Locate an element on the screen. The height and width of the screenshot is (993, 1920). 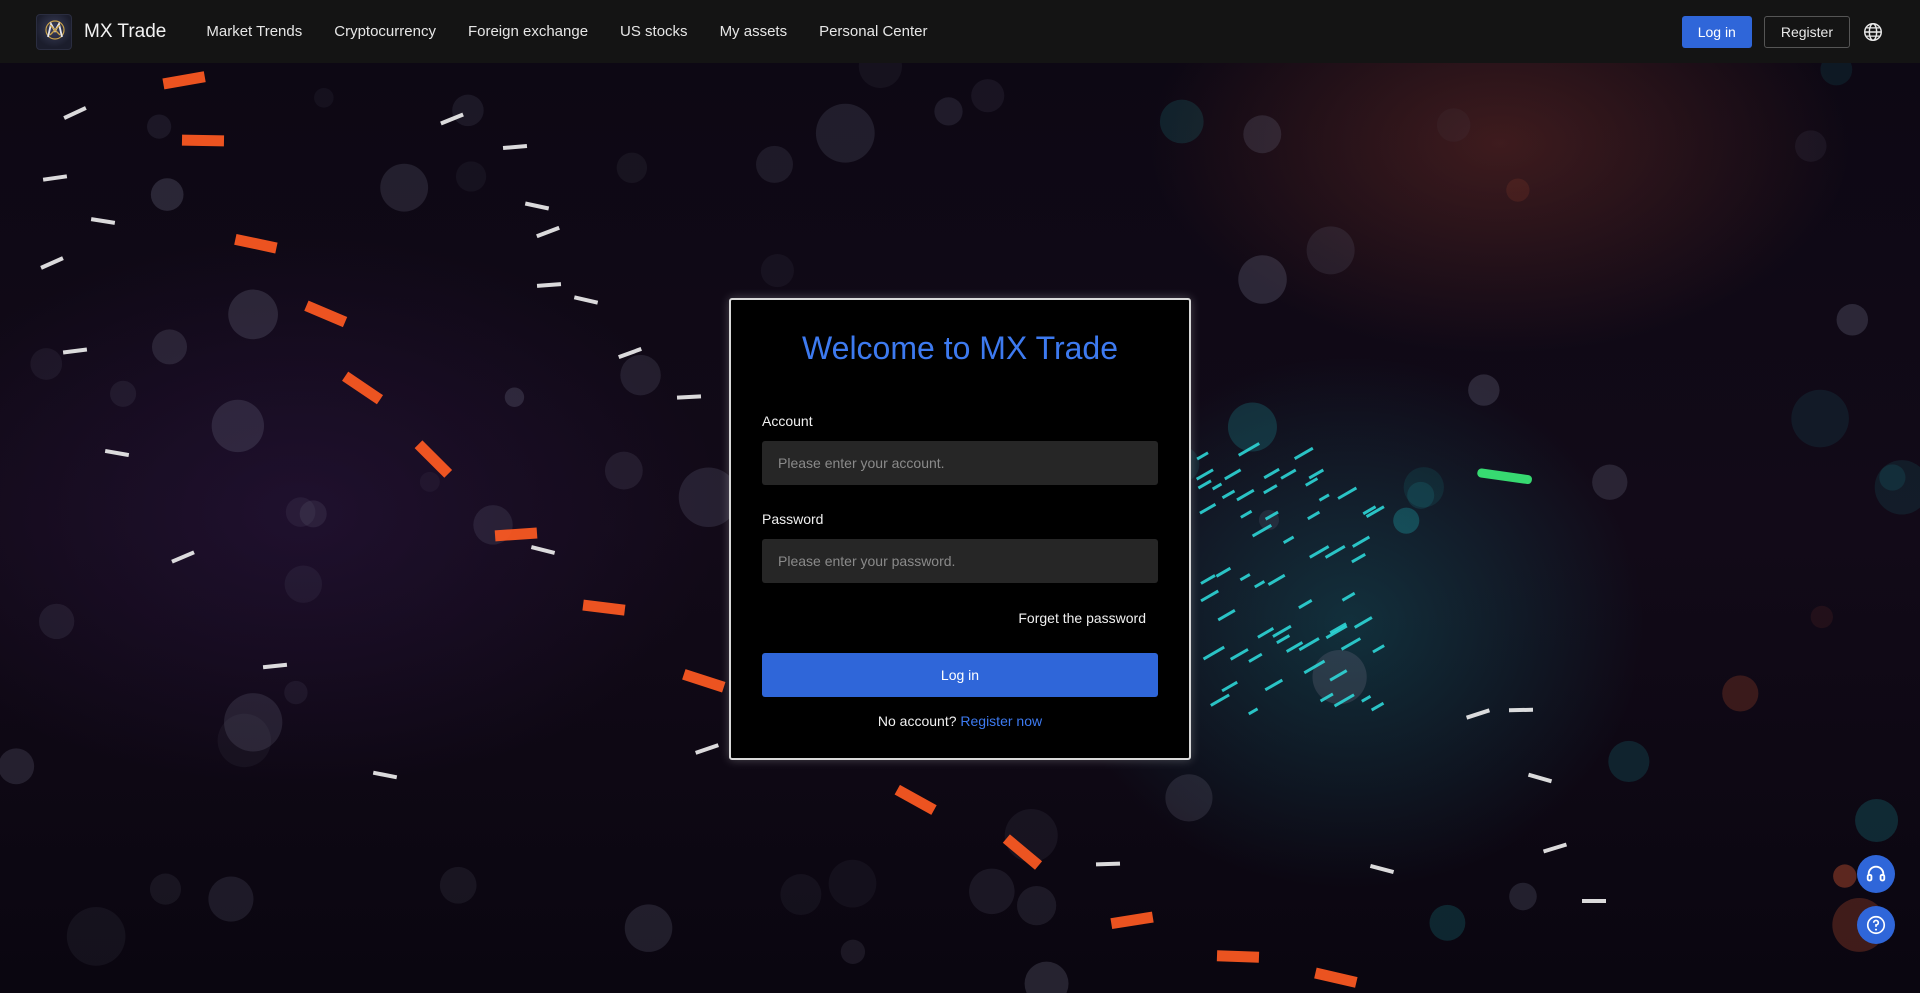
register-now-link: Register now is located at coordinates (1001, 721).